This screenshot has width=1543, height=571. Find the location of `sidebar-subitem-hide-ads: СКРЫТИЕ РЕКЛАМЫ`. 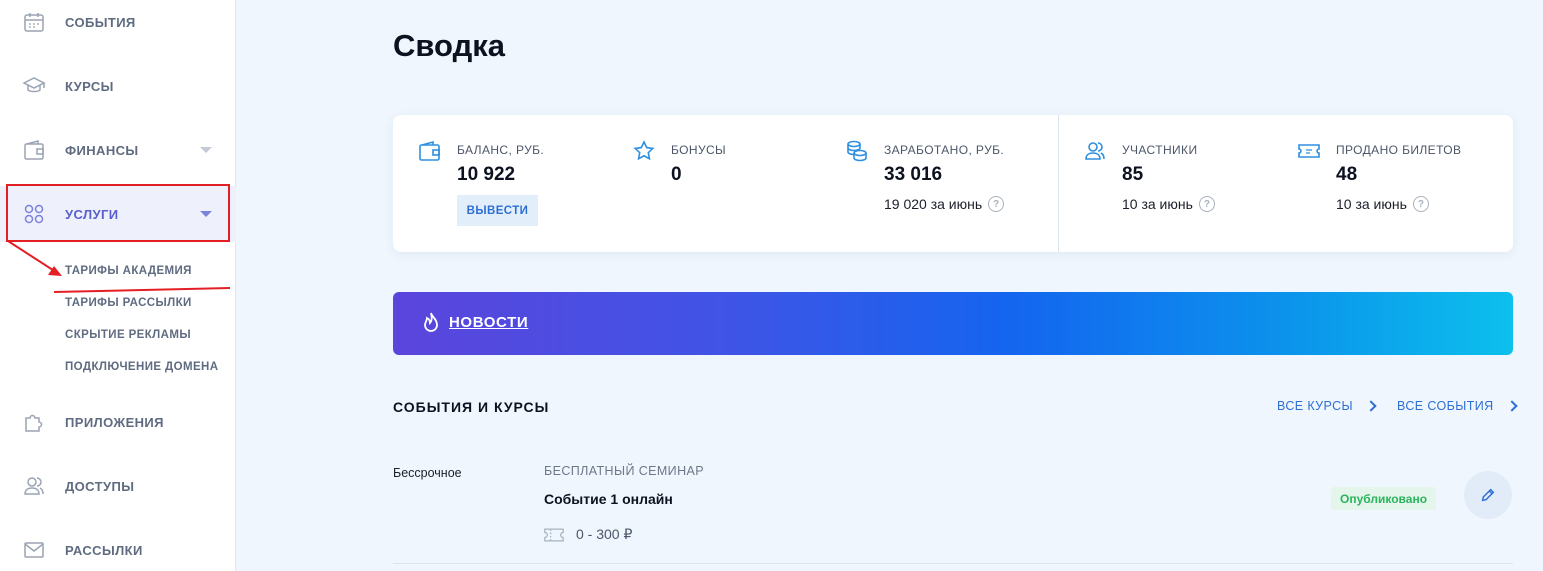

sidebar-subitem-hide-ads: СКРЫТИЕ РЕКЛАМЫ is located at coordinates (128, 335).